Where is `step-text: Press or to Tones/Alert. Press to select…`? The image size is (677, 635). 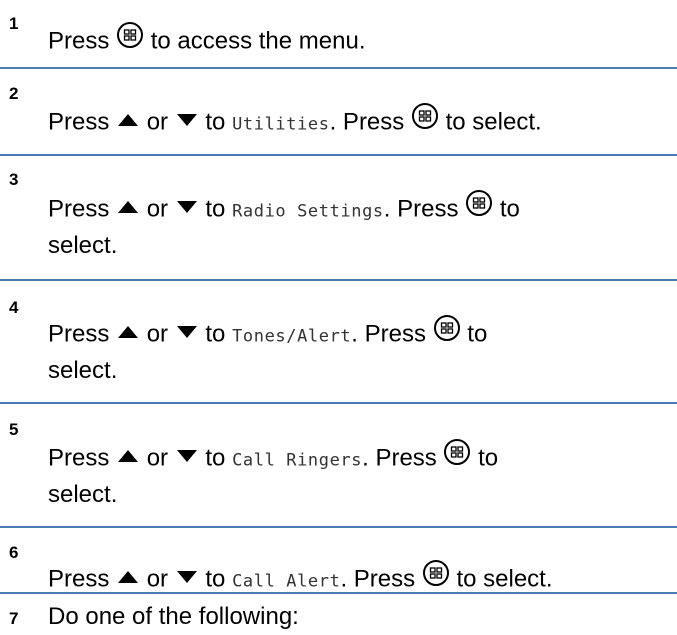
step-text: Press or to Tones/Alert. Press to select… is located at coordinates (358, 351).